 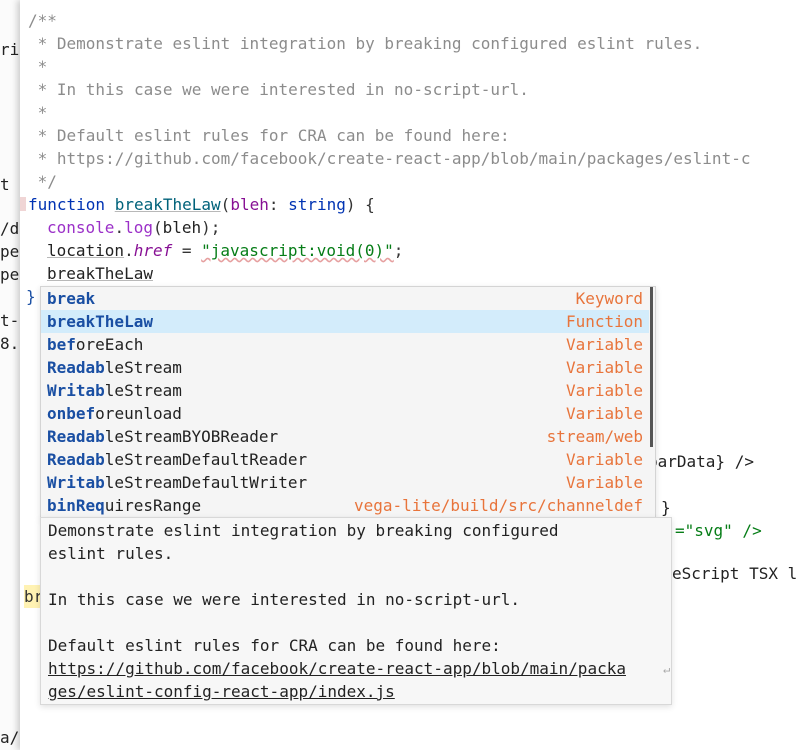 What do you see at coordinates (10, 343) in the screenshot?
I see `background-text: 8.` at bounding box center [10, 343].